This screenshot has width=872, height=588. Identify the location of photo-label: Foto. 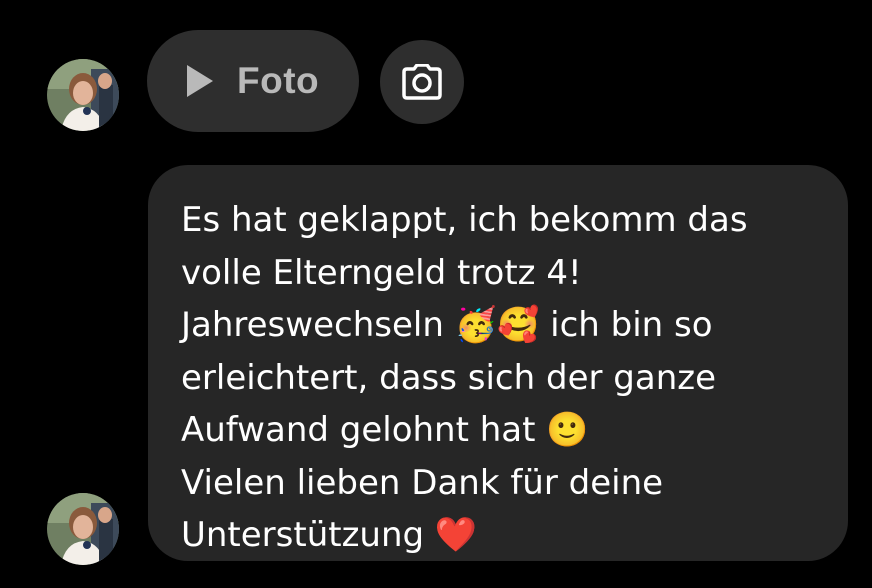
(278, 80).